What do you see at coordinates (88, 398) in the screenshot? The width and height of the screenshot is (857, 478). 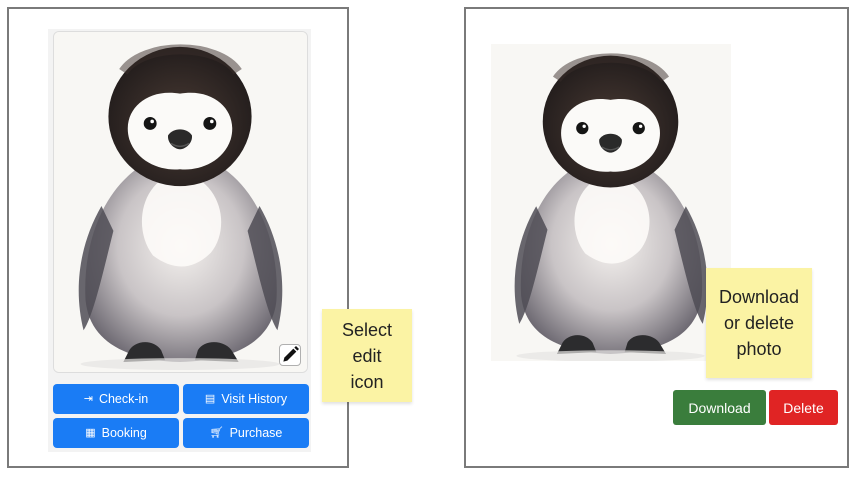 I see `sign-in-icon: ⇥` at bounding box center [88, 398].